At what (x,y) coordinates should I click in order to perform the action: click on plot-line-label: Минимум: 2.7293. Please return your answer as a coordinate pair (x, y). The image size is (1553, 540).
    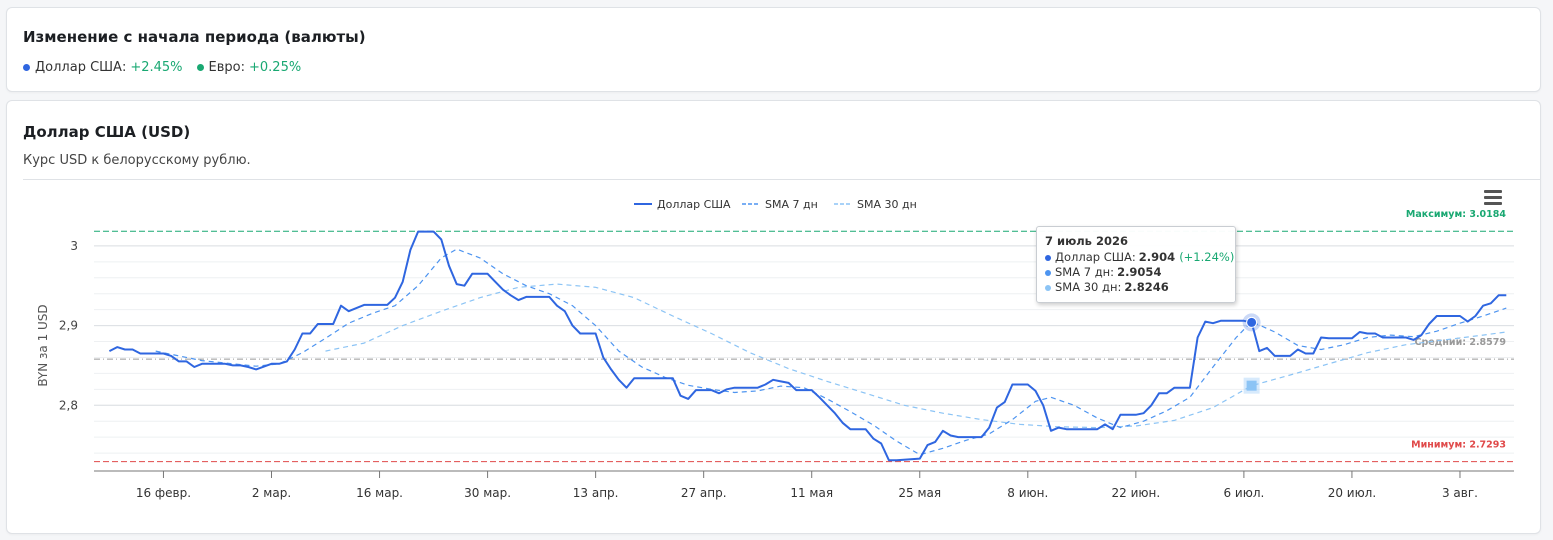
    Looking at the image, I should click on (1458, 445).